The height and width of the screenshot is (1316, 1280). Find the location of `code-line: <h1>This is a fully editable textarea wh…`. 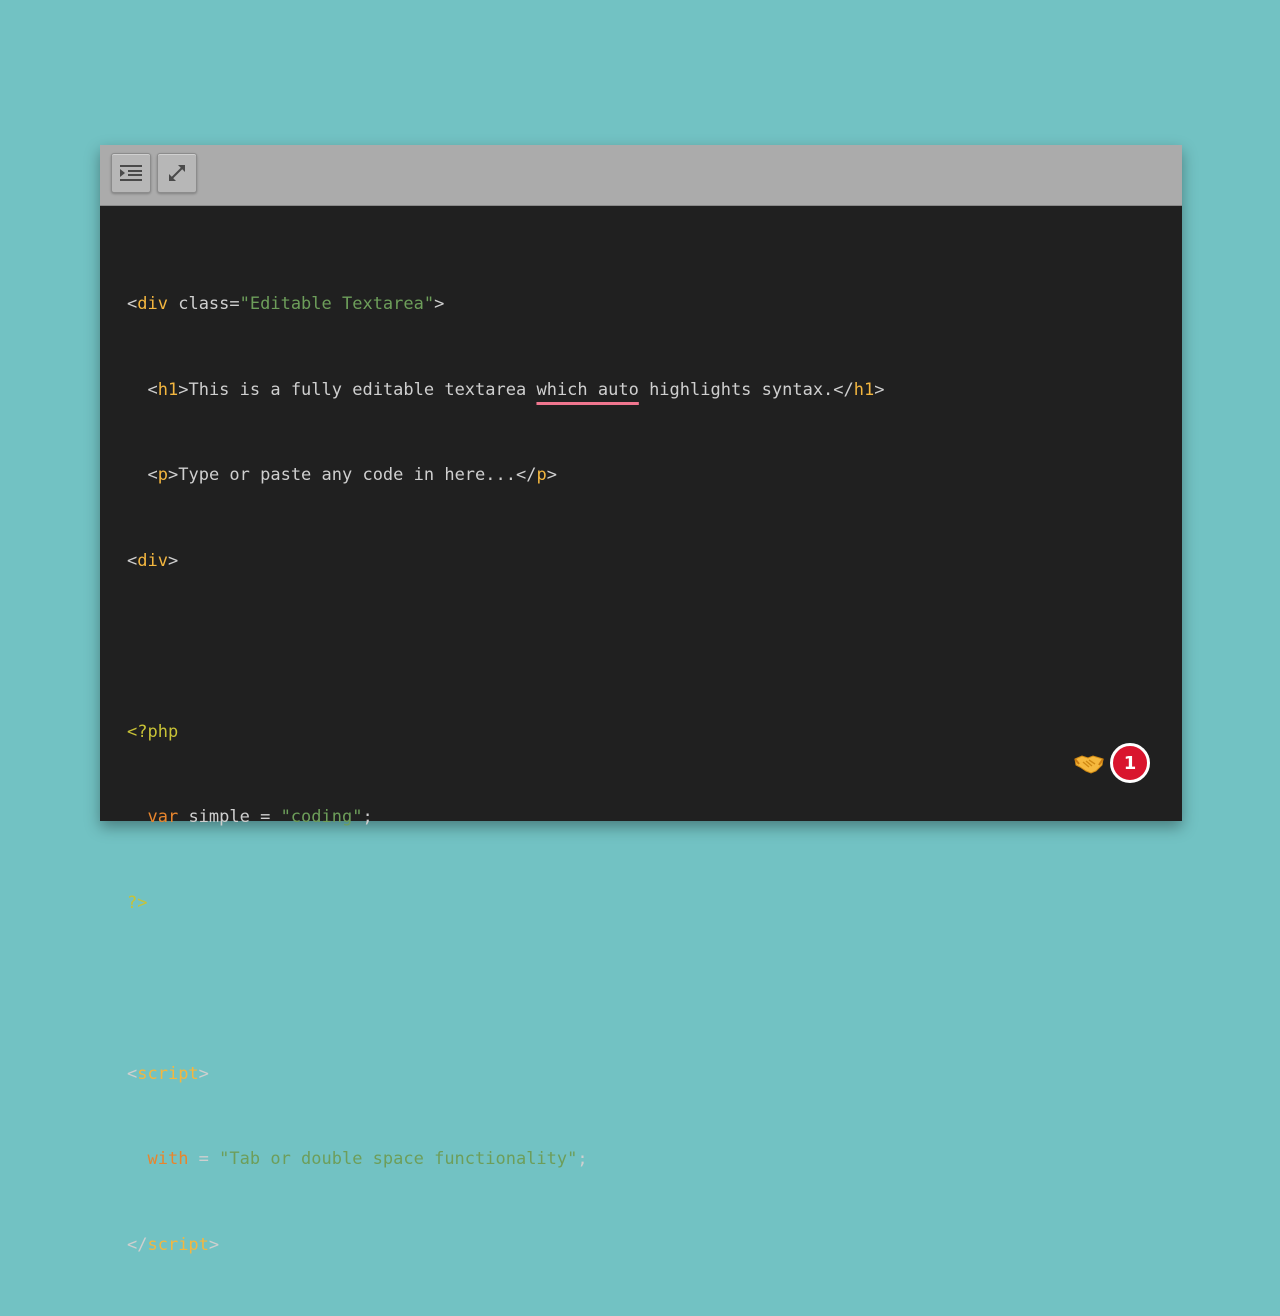

code-line: <h1>This is a fully editable textarea wh… is located at coordinates (644, 390).